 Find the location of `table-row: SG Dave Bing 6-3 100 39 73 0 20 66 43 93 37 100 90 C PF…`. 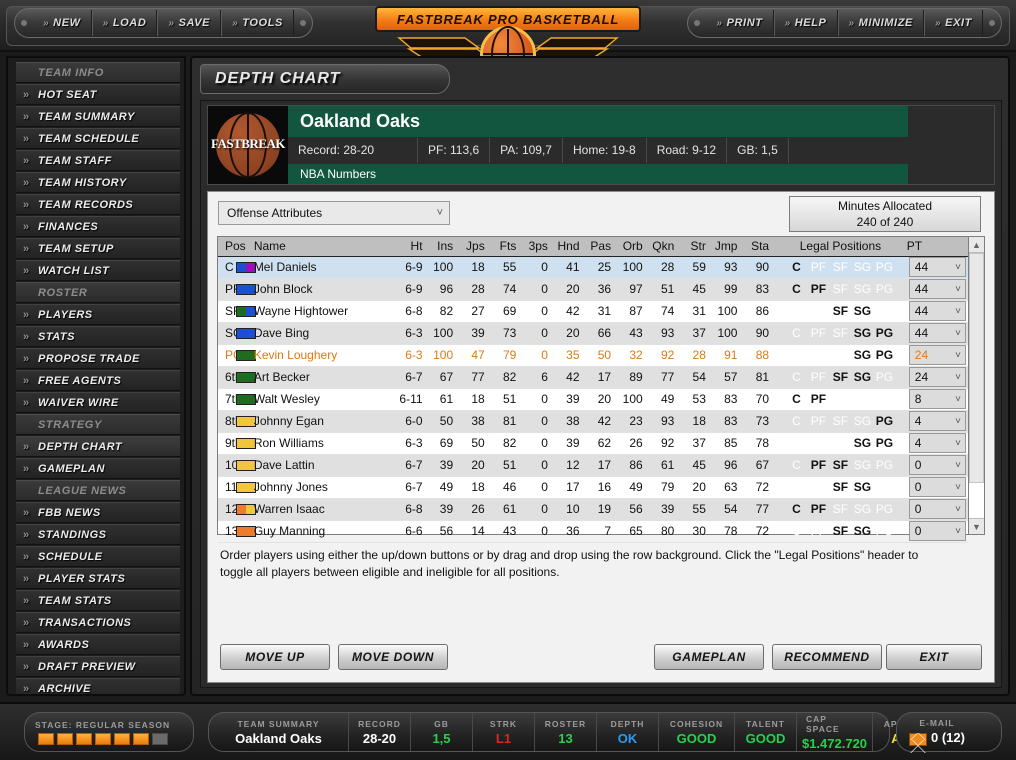

table-row: SG Dave Bing 6-3 100 39 73 0 20 66 43 93 37 100 90 C PF… is located at coordinates (593, 333).